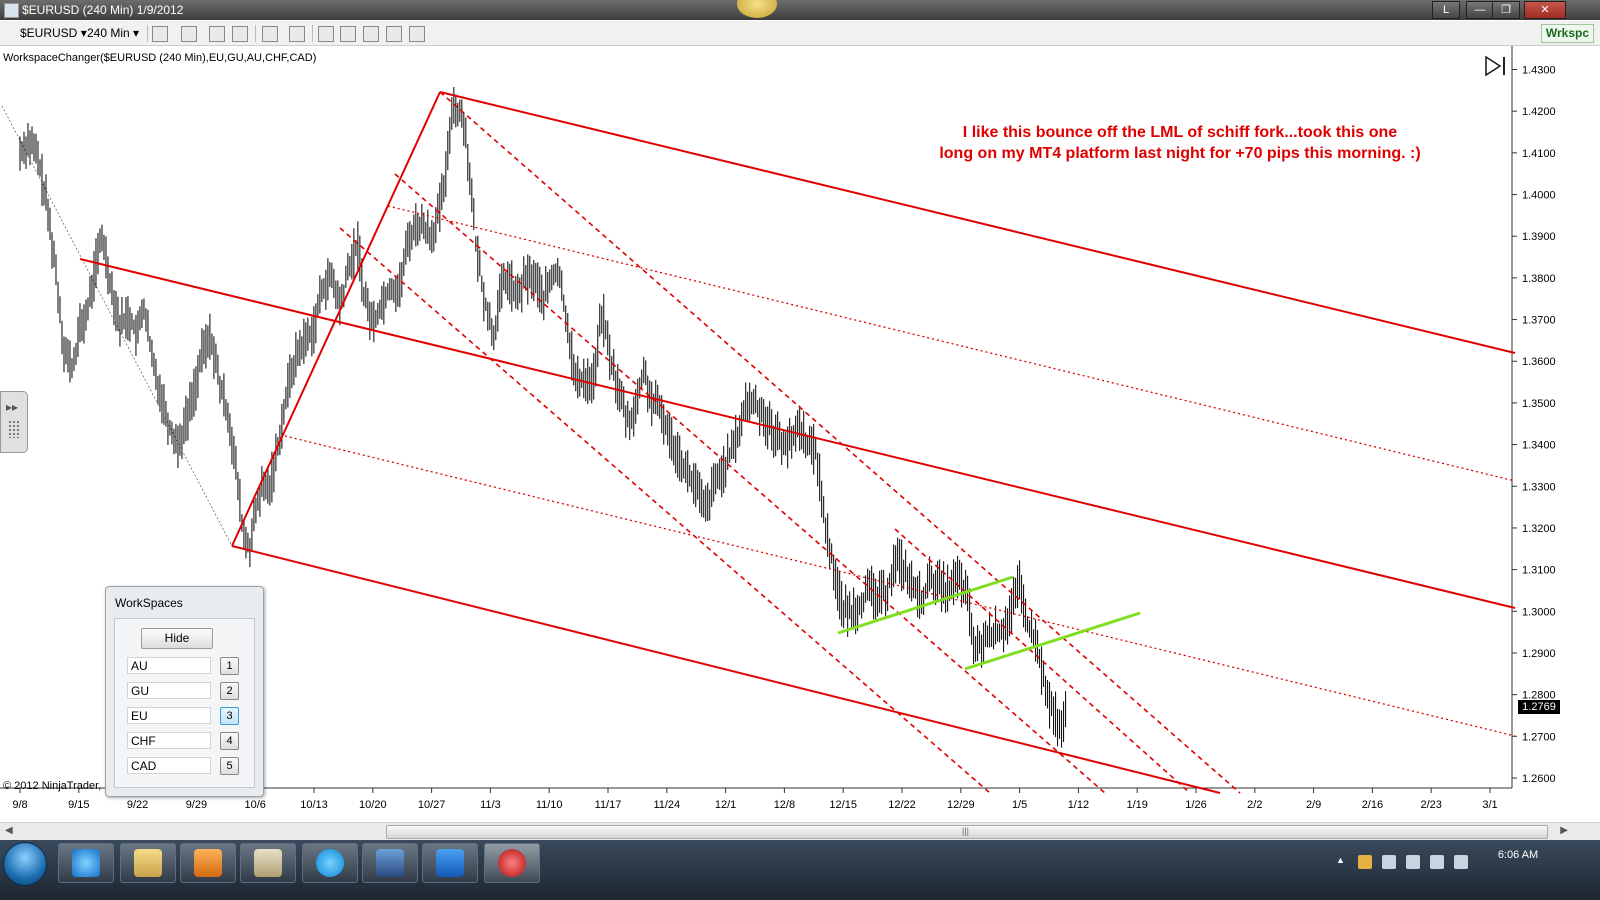 This screenshot has height=900, width=1600. Describe the element at coordinates (394, 34) in the screenshot. I see `money-icon` at that location.